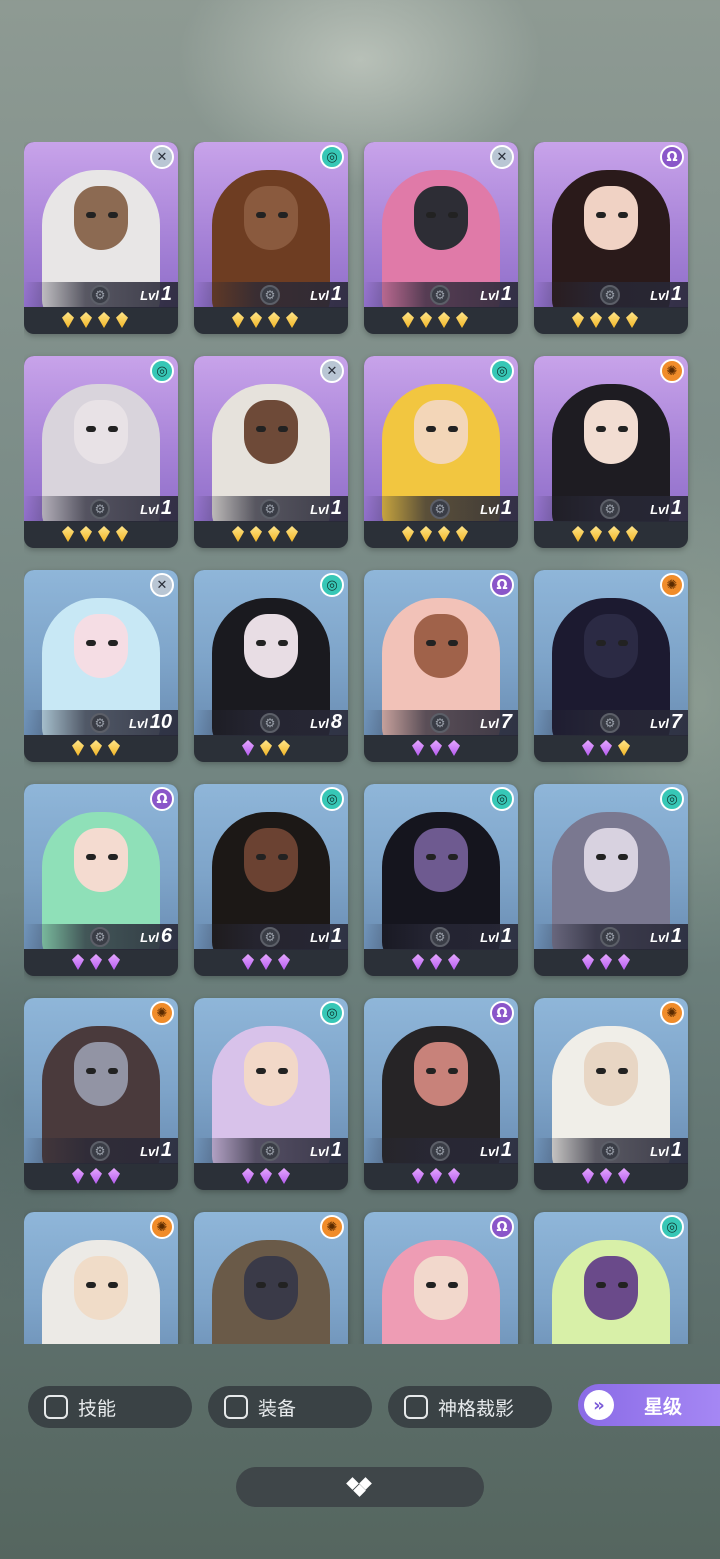 This screenshot has width=720, height=1559. Describe the element at coordinates (162, 585) in the screenshot. I see `close-x-class-icon: ✕` at that location.